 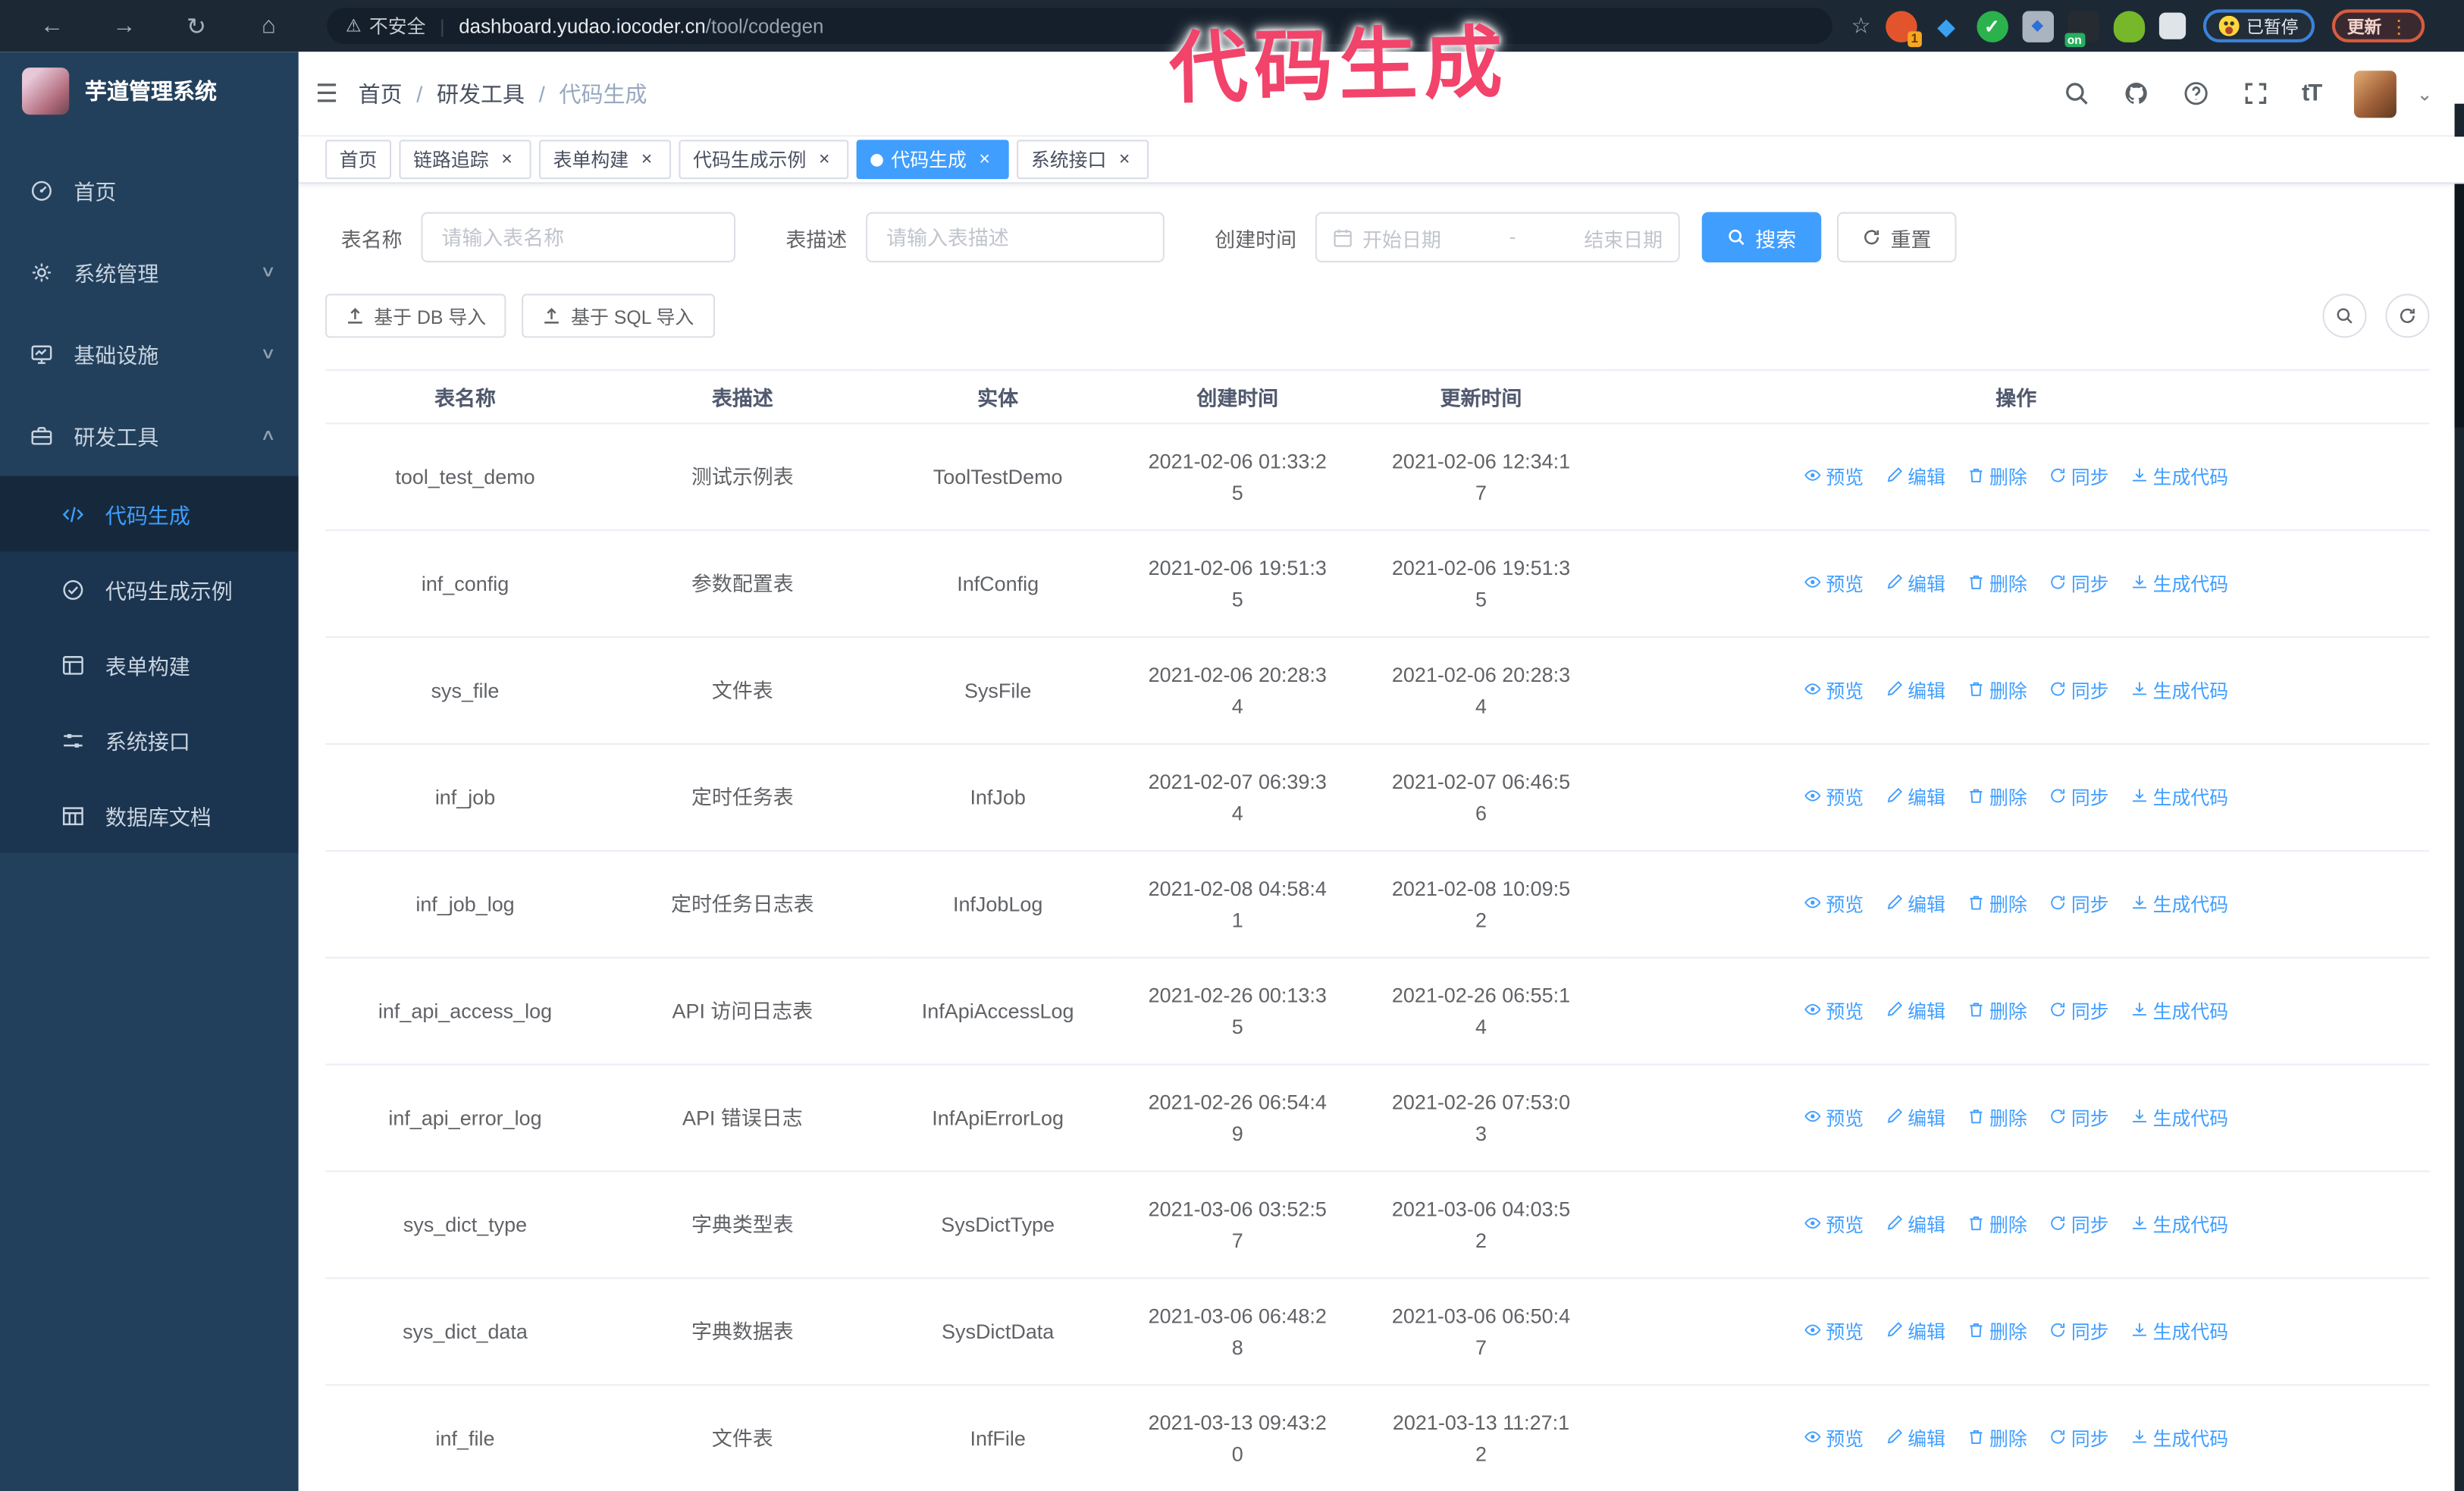 What do you see at coordinates (150, 353) in the screenshot?
I see `sidebar-item-infra: 基础设施 ∨` at bounding box center [150, 353].